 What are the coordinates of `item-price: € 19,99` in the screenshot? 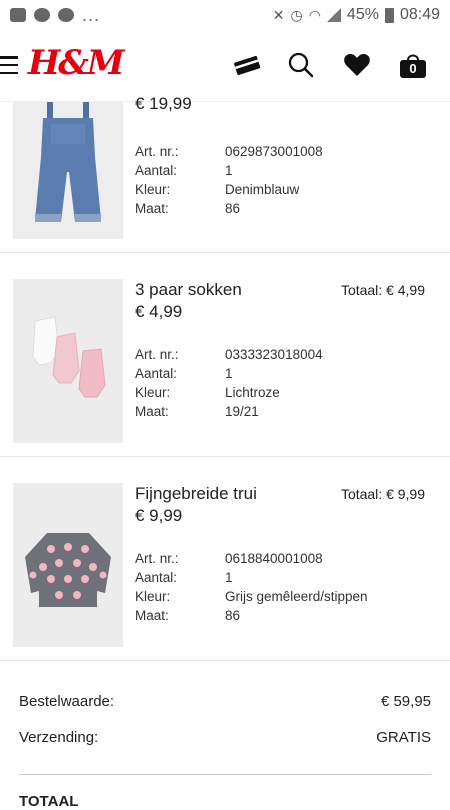 It's located at (163, 103).